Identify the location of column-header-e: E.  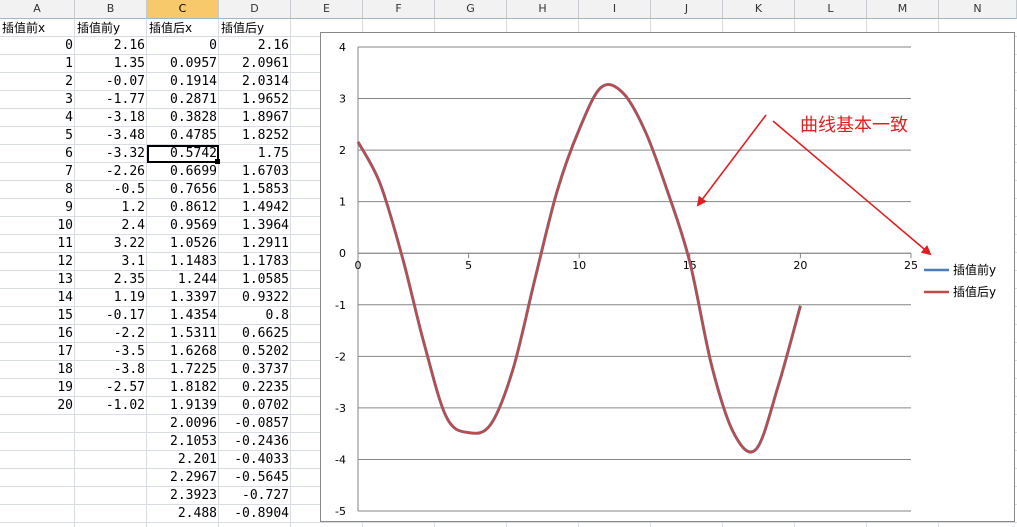
(327, 9).